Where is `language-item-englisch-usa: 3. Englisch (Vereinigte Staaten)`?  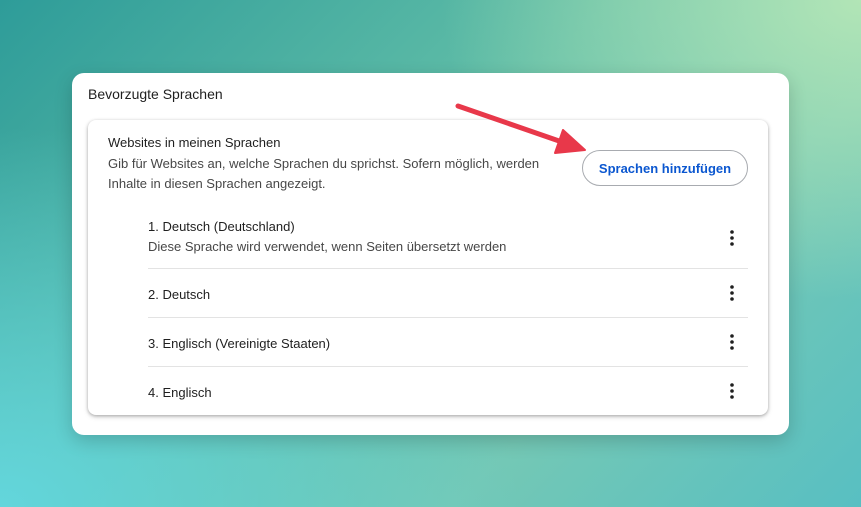
language-item-englisch-usa: 3. Englisch (Vereinigte Staaten) is located at coordinates (448, 342).